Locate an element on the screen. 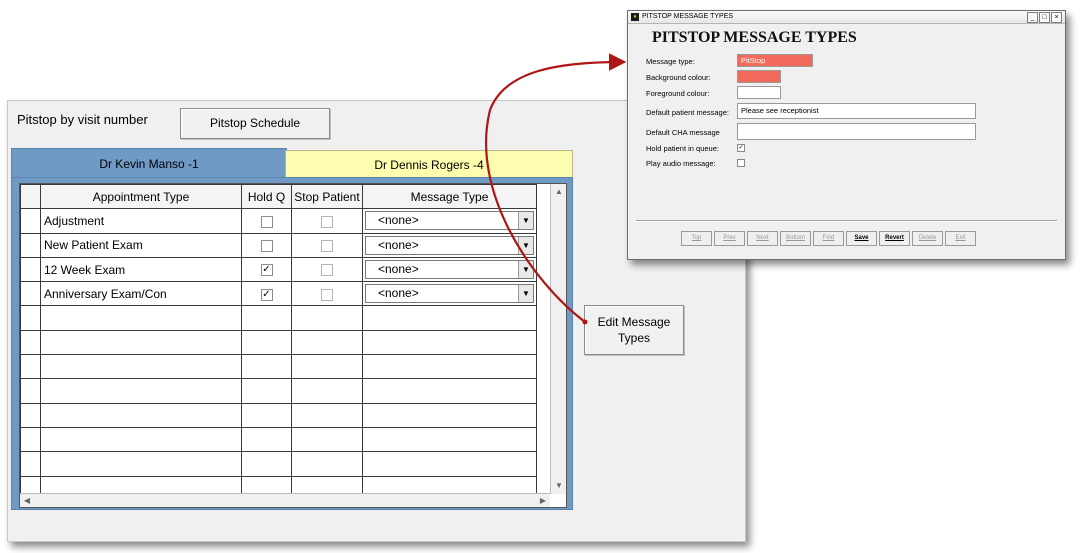 This screenshot has width=1083, height=553. horizontal-scrollbar: ◀ ▶ is located at coordinates (285, 500).